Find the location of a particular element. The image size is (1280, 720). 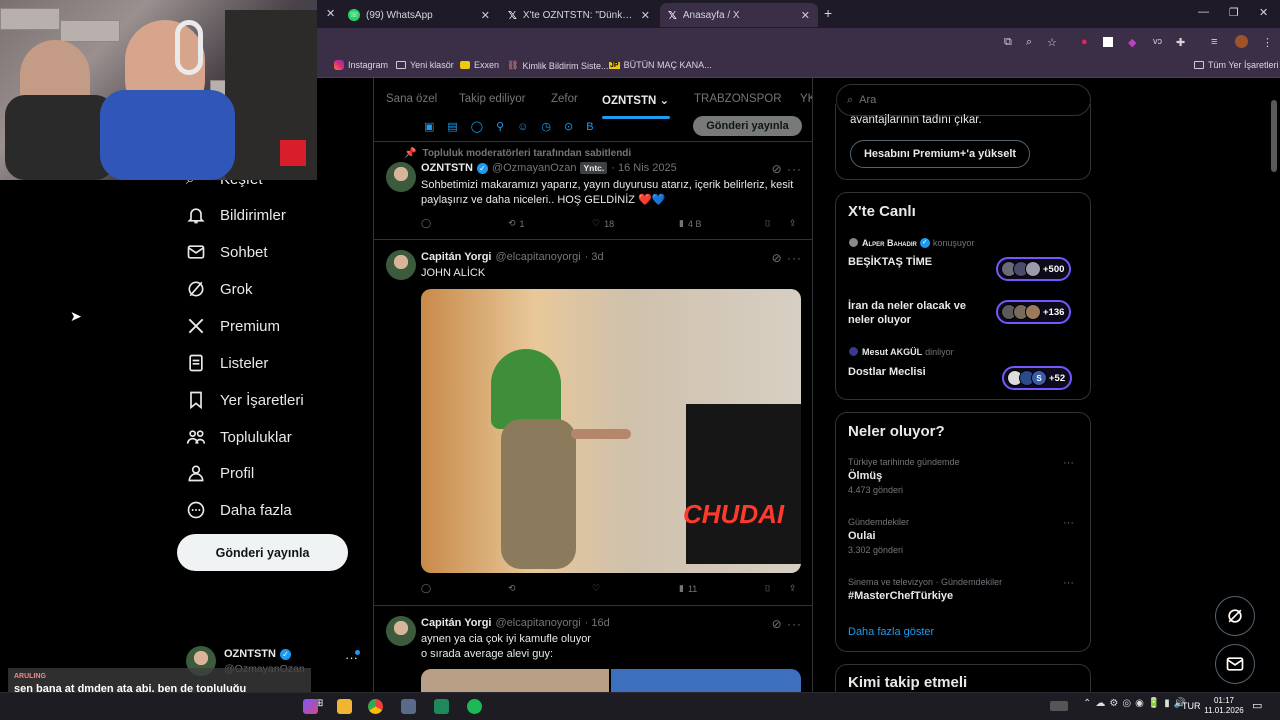

extension-icon is located at coordinates (1108, 42).